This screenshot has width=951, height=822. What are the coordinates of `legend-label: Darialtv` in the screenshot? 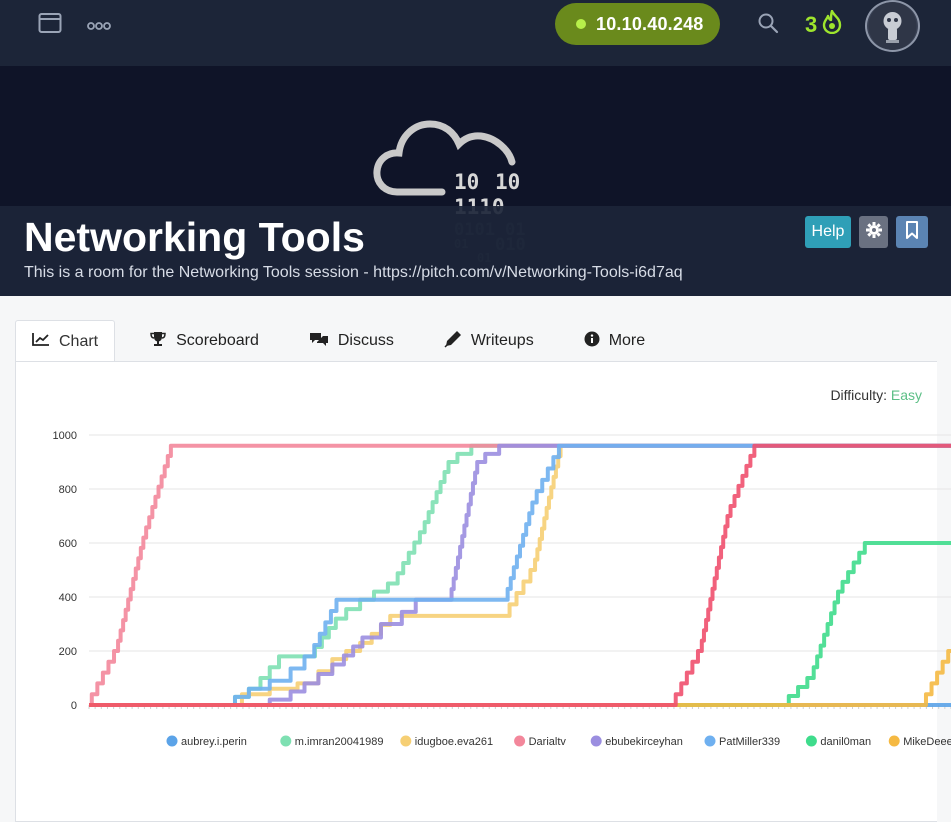 It's located at (548, 742).